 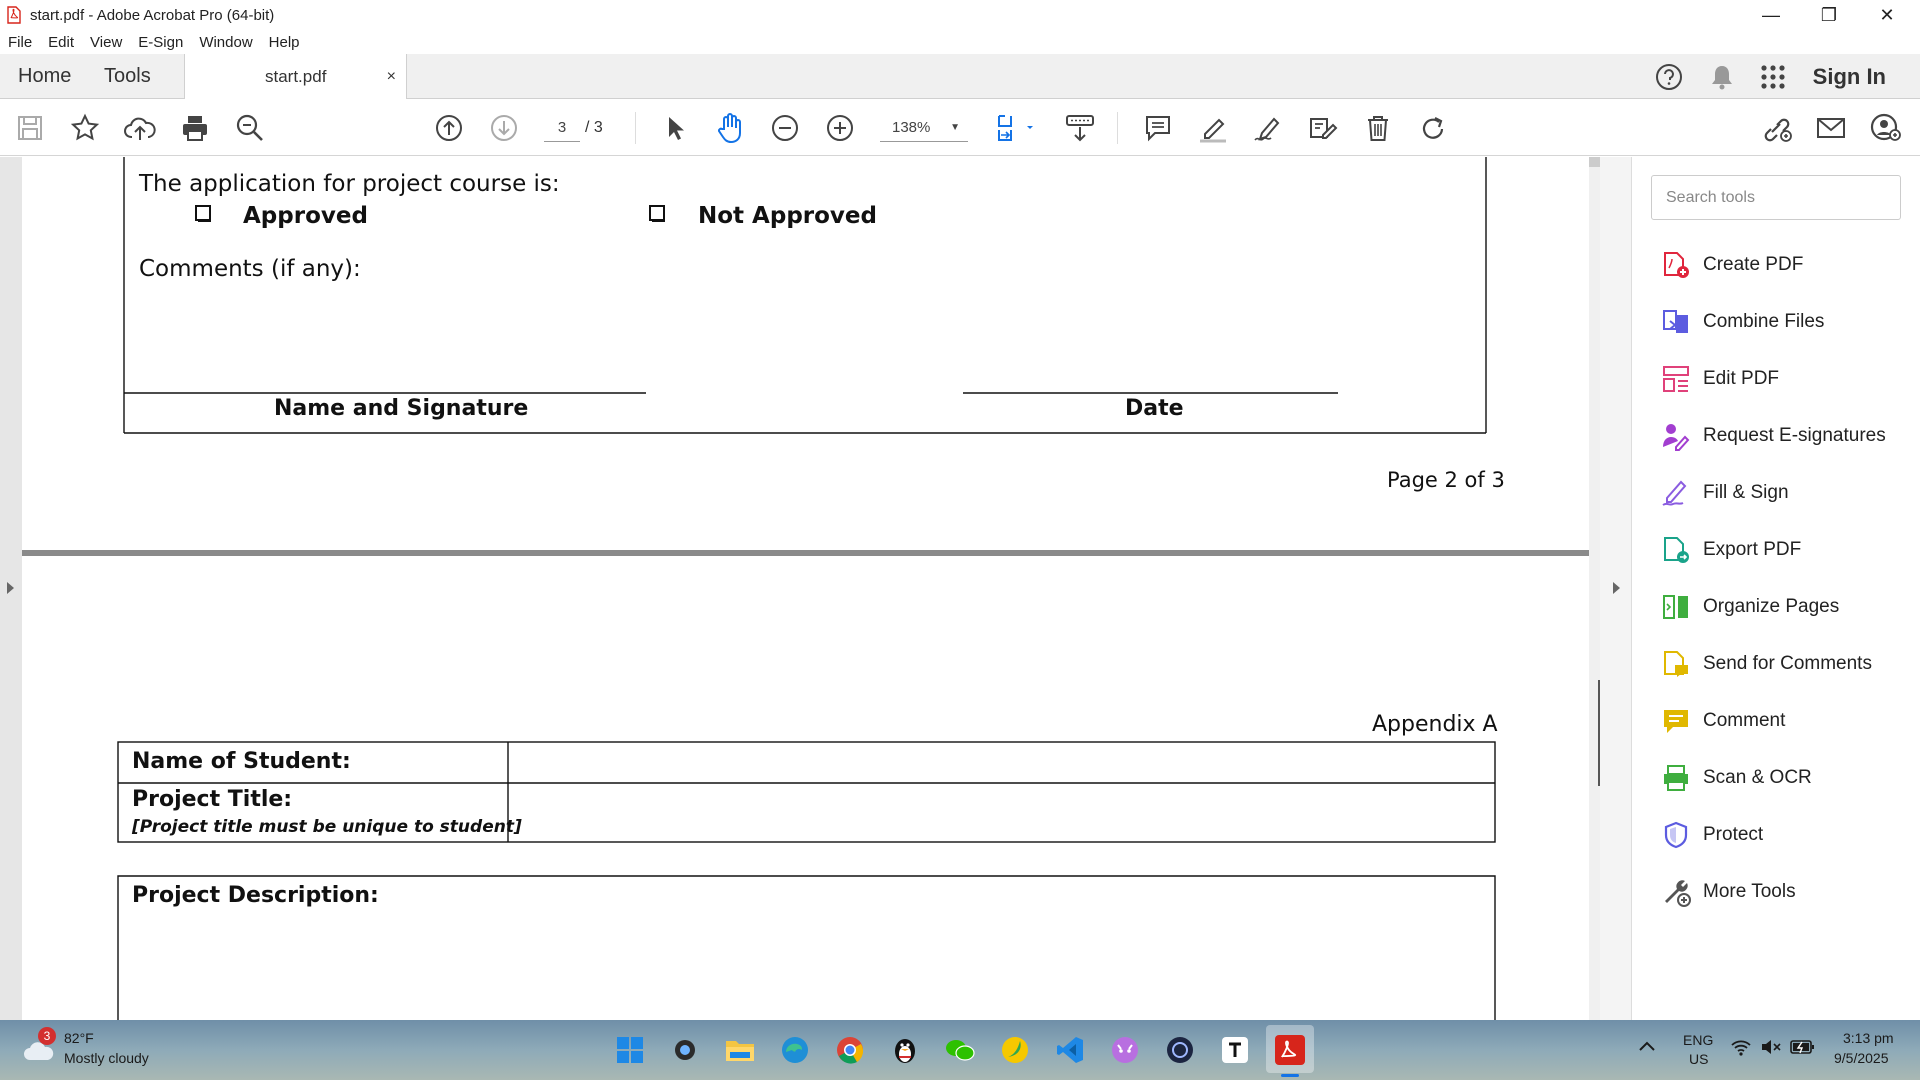 I want to click on search-tools-input: Search tools, so click(x=1776, y=197).